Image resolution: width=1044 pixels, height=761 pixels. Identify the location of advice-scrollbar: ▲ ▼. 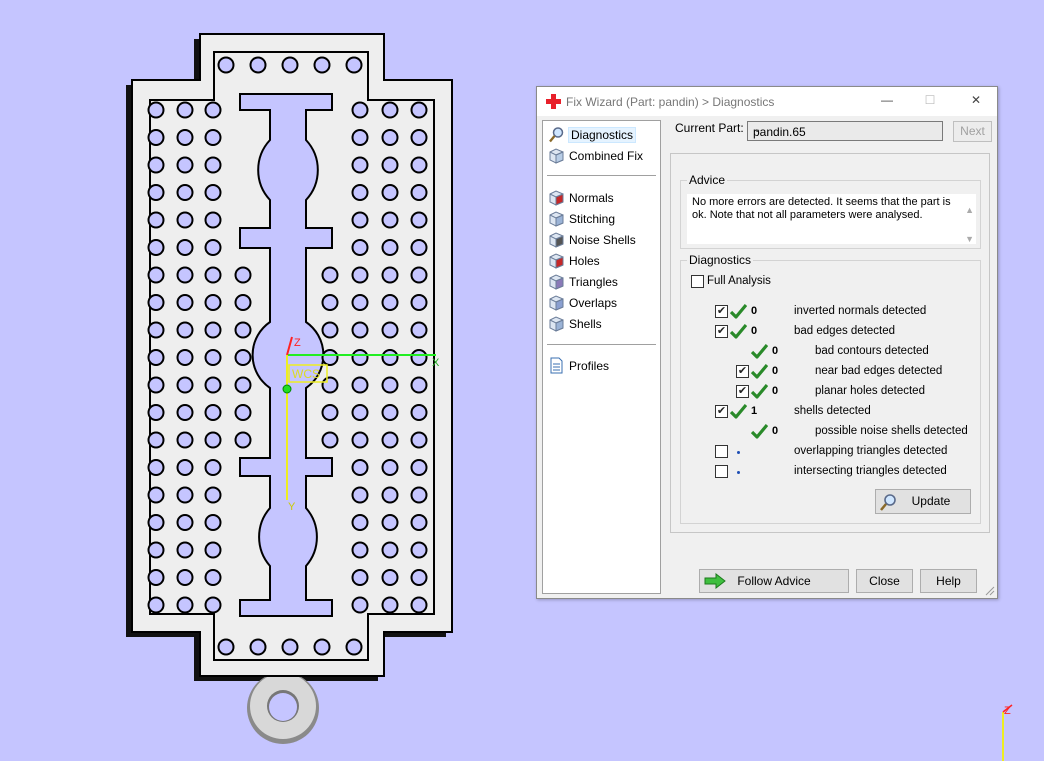
(969, 225).